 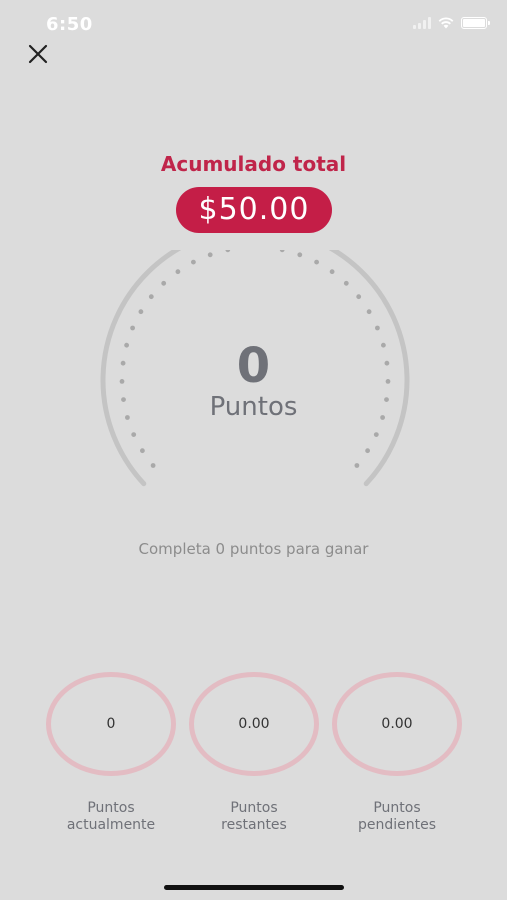 I want to click on current-points-label: Puntos actualmente, so click(x=111, y=817).